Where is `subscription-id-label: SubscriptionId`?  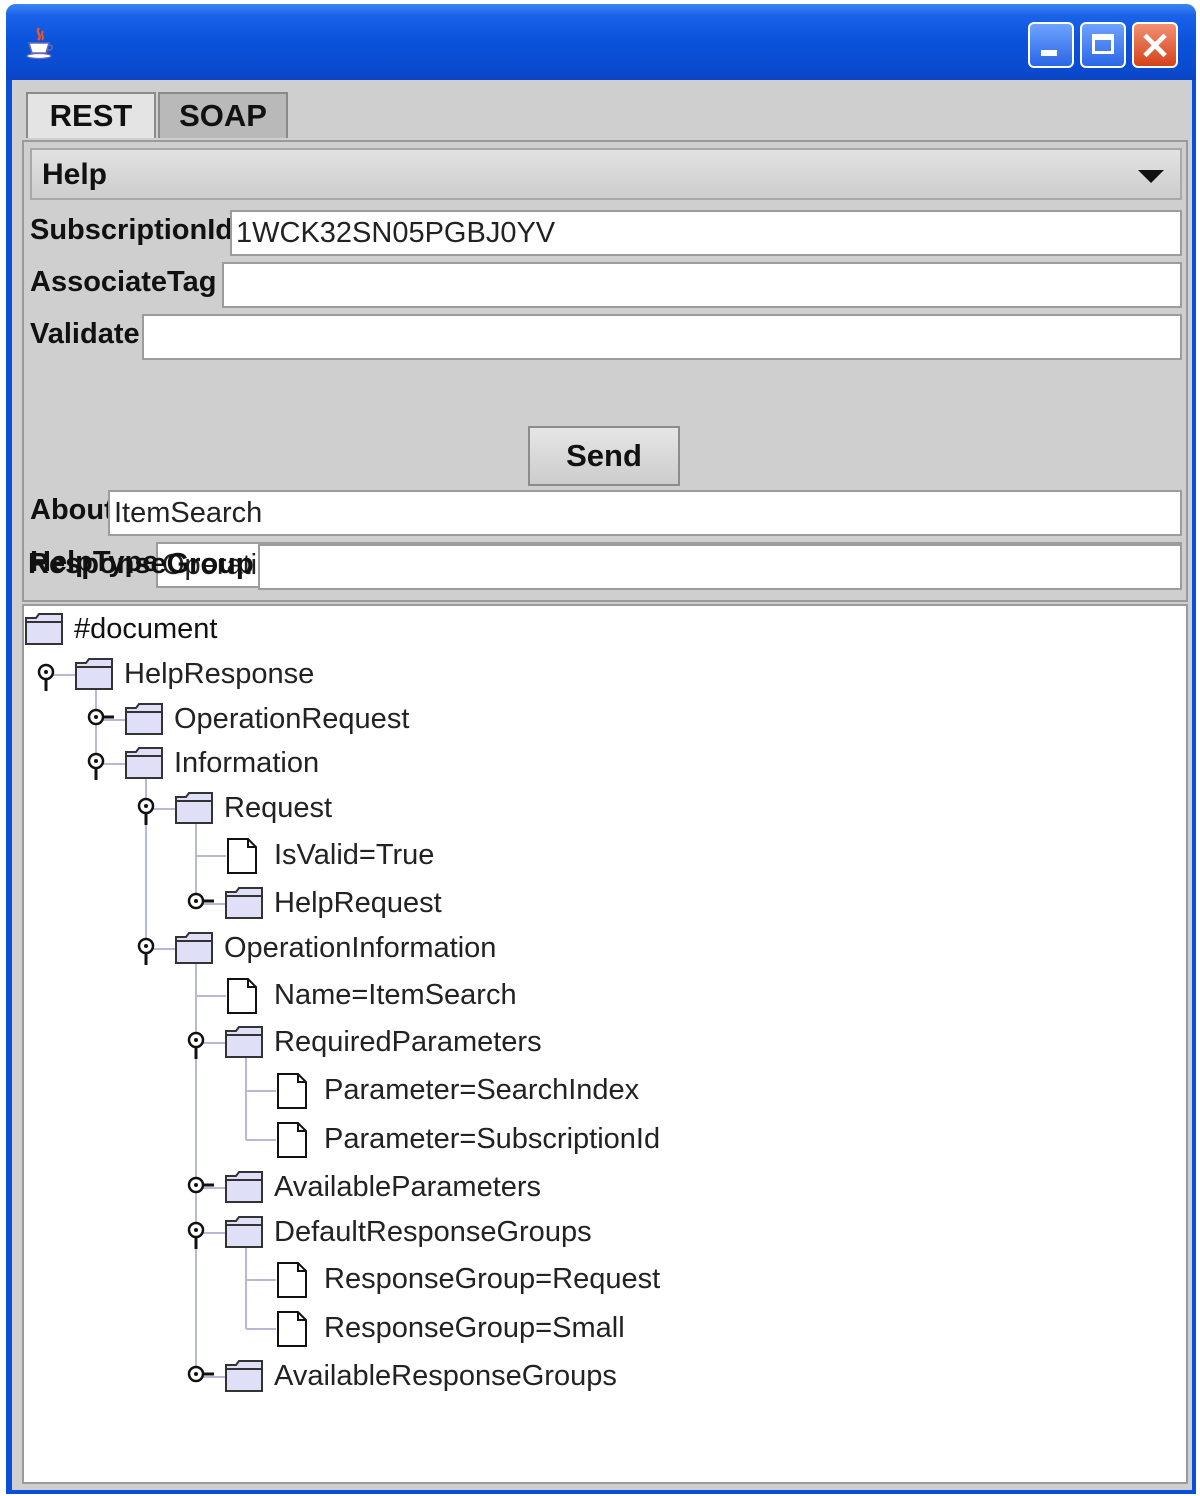
subscription-id-label: SubscriptionId is located at coordinates (131, 230).